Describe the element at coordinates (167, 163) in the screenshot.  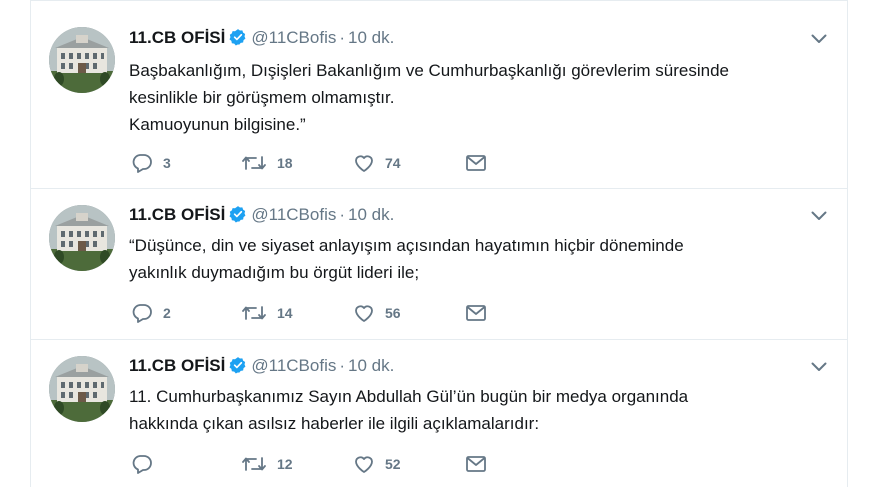
I see `reply-count: 3` at that location.